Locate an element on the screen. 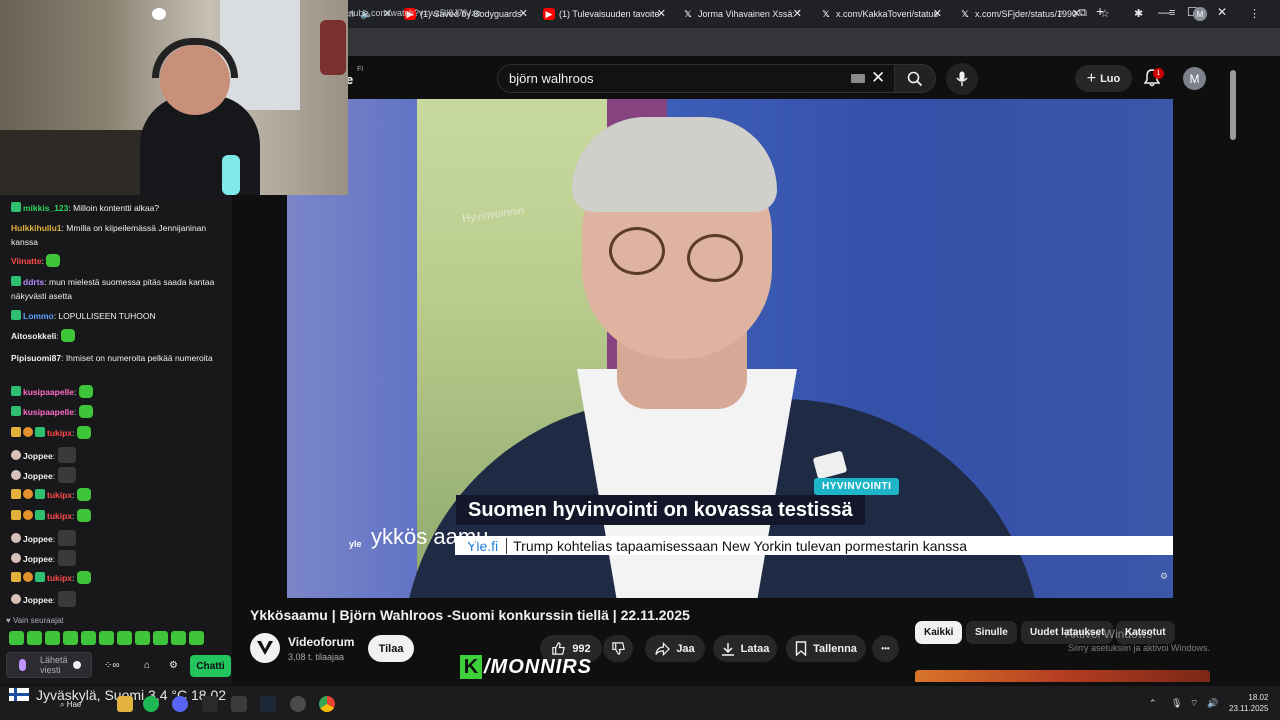 The image size is (1280, 720). search-button is located at coordinates (915, 78).